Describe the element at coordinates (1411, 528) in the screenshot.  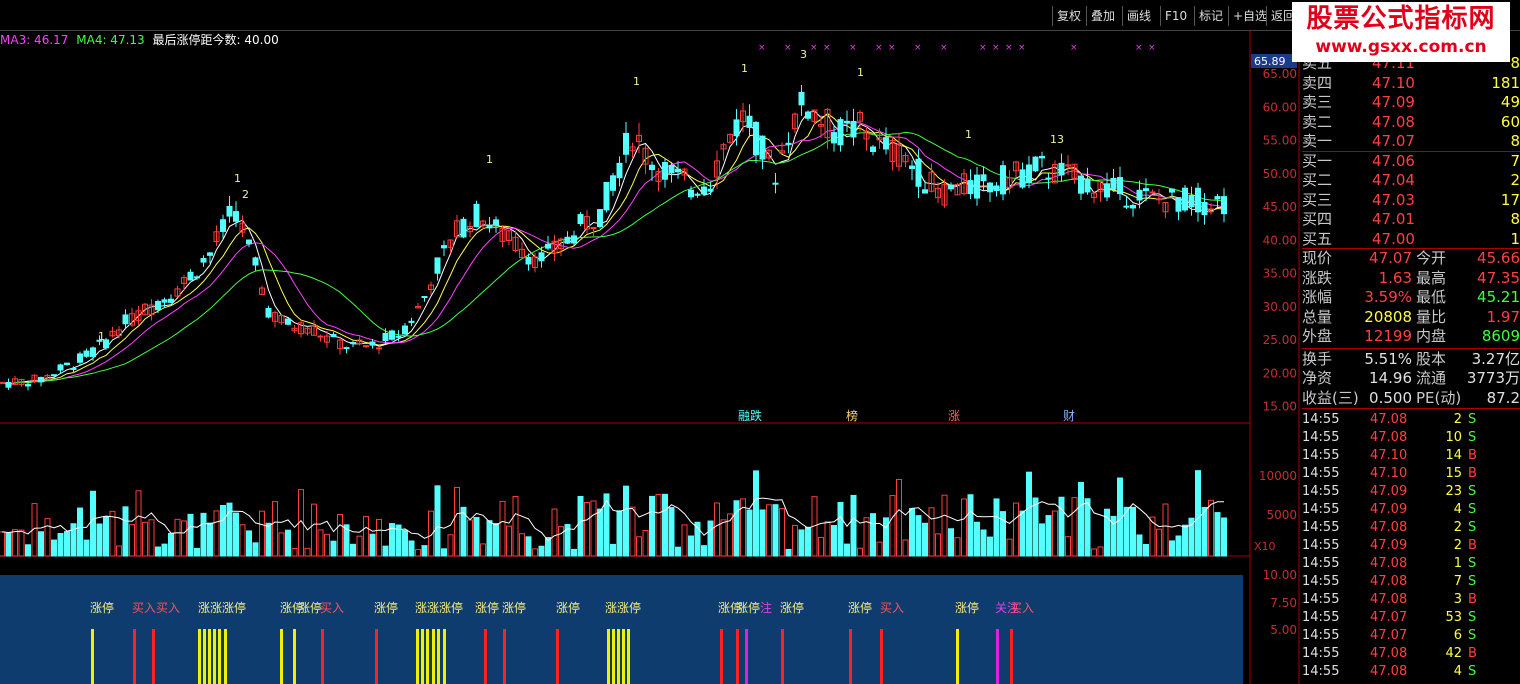
I see `tick-row: 14:55 47.08 2 S` at that location.